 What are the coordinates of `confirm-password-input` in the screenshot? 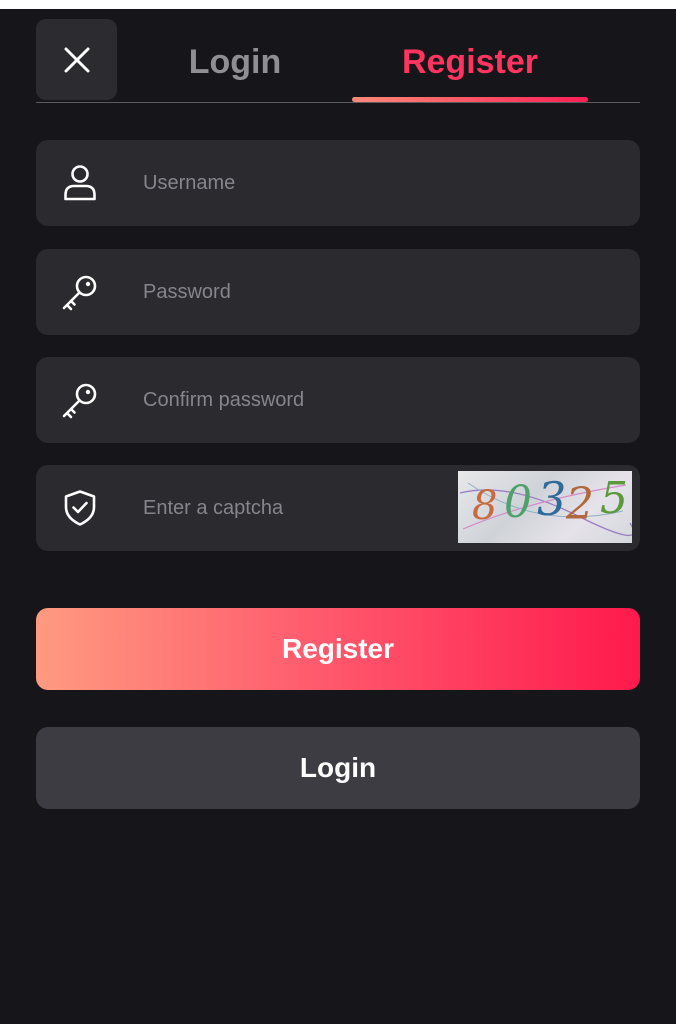 It's located at (293, 400).